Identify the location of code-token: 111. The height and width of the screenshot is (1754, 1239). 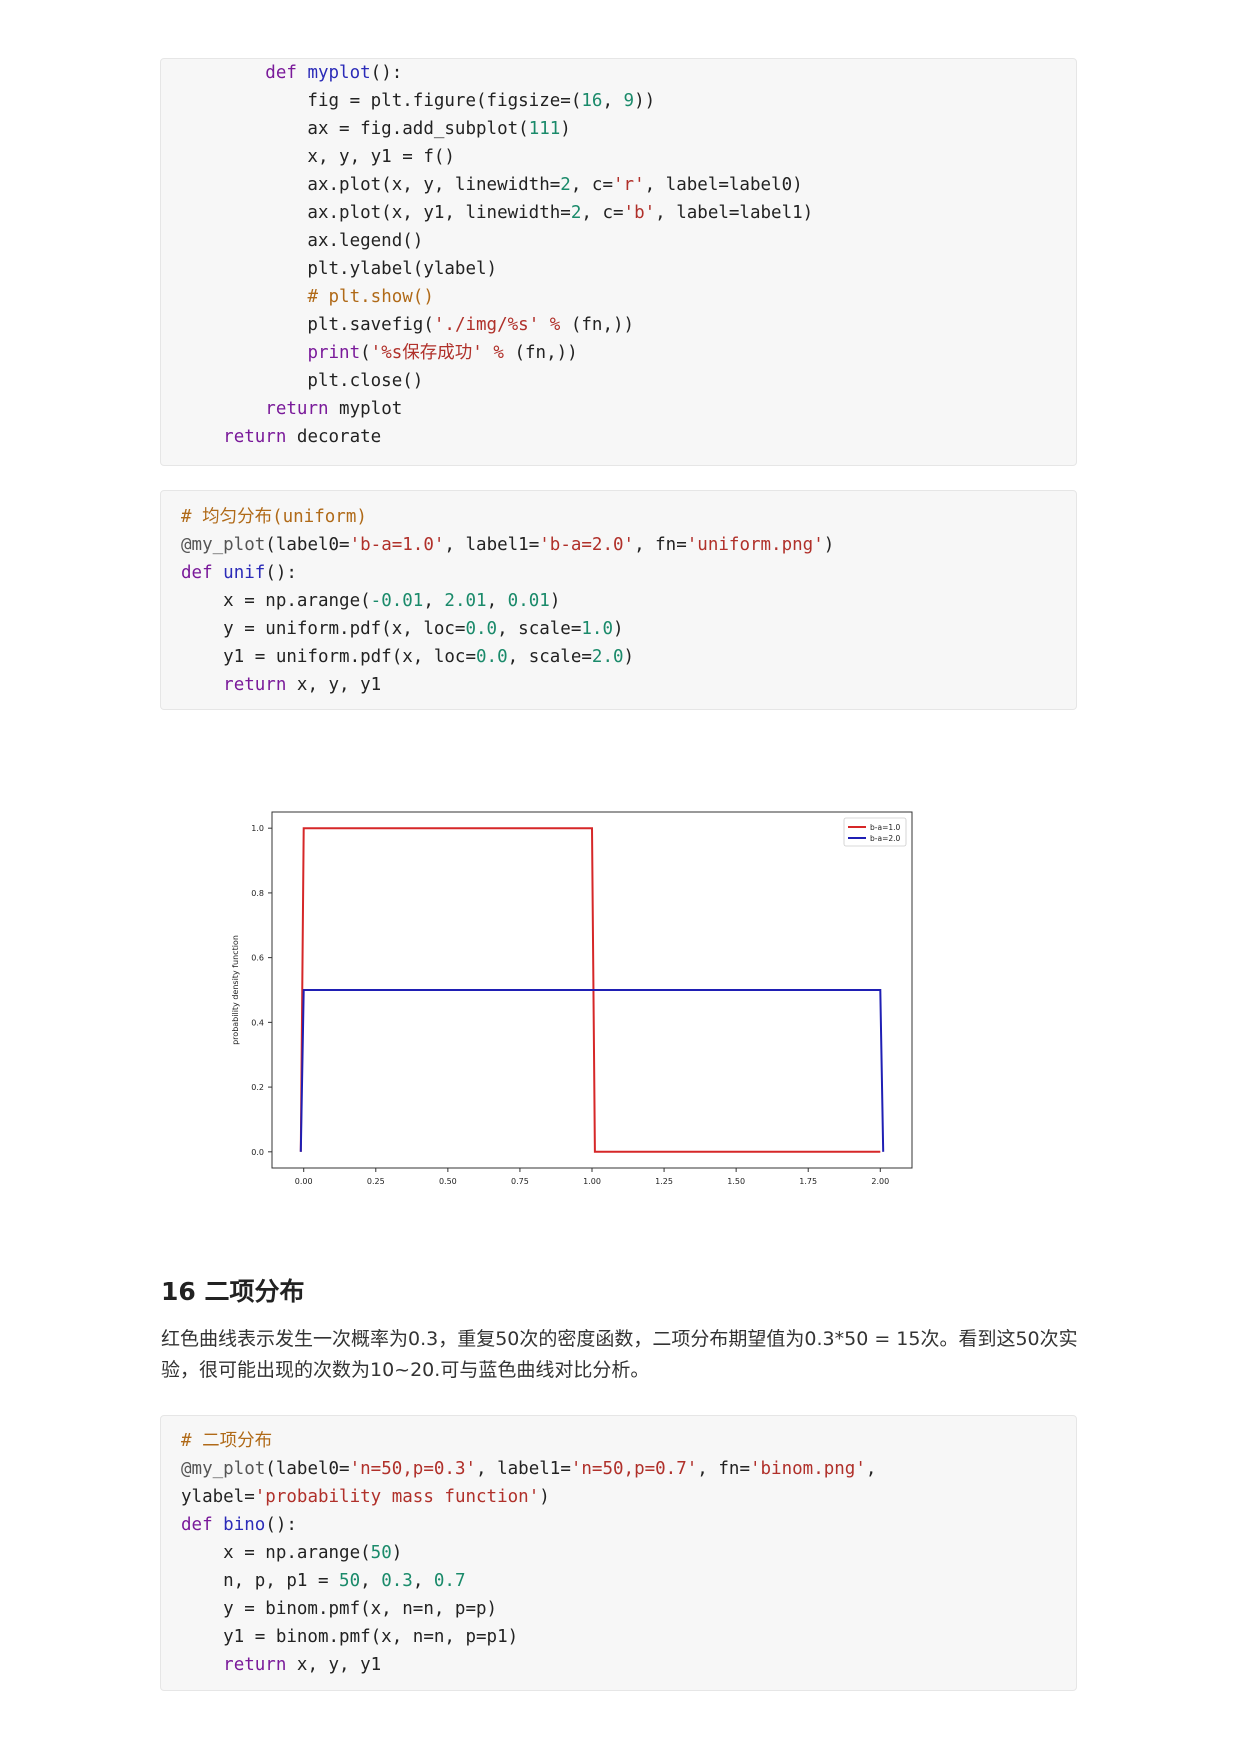
(544, 129).